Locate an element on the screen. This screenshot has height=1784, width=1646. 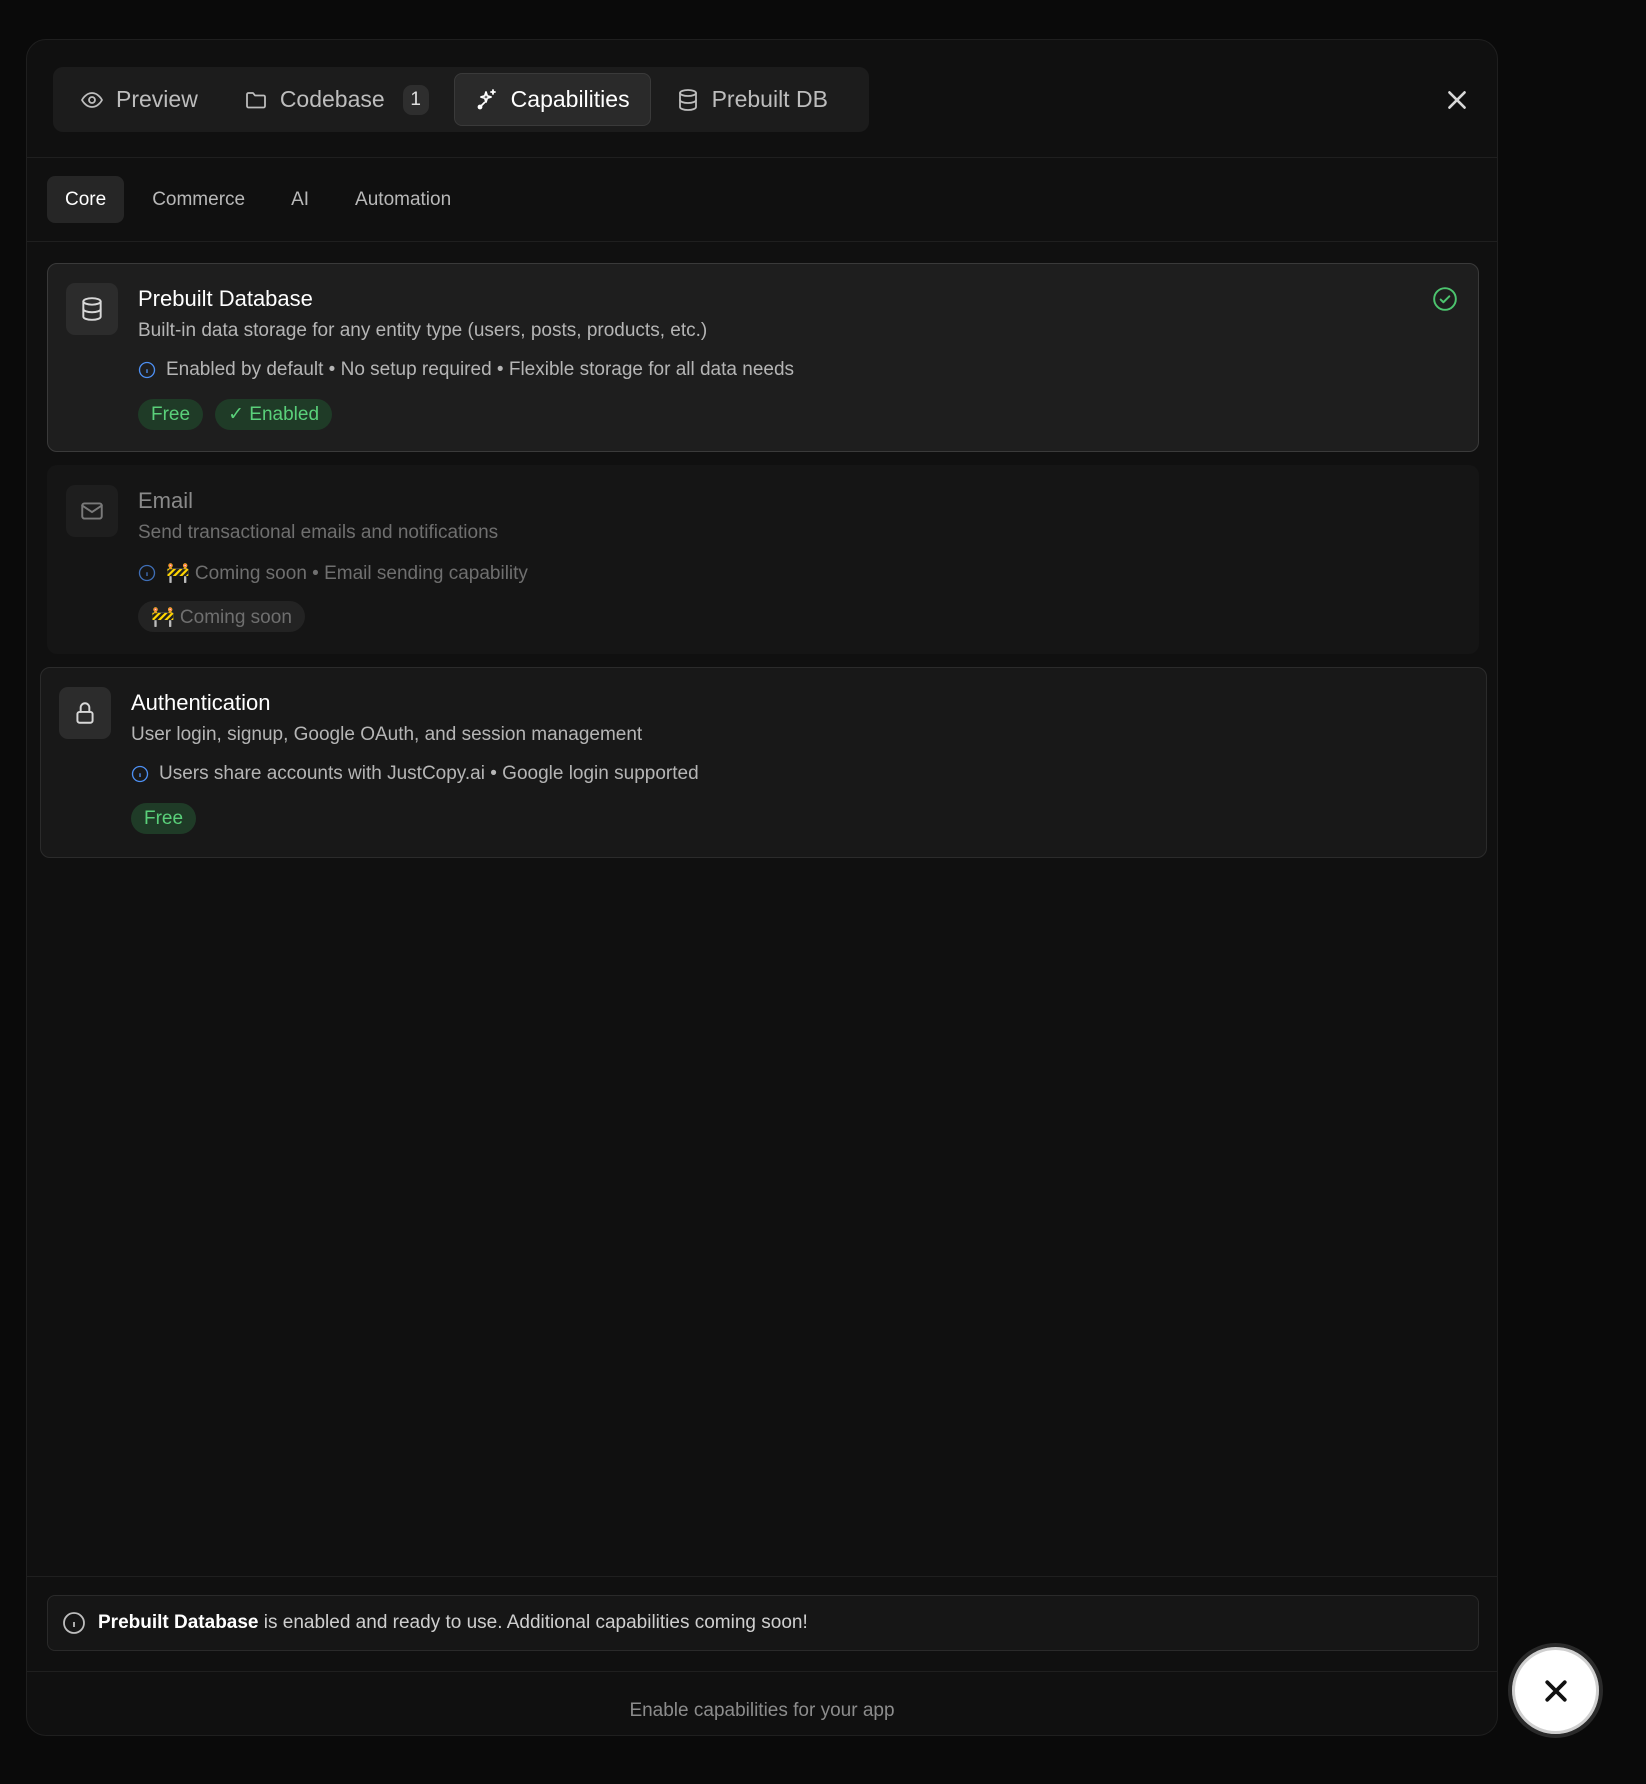
tab-label: Prebuilt DB is located at coordinates (769, 99).